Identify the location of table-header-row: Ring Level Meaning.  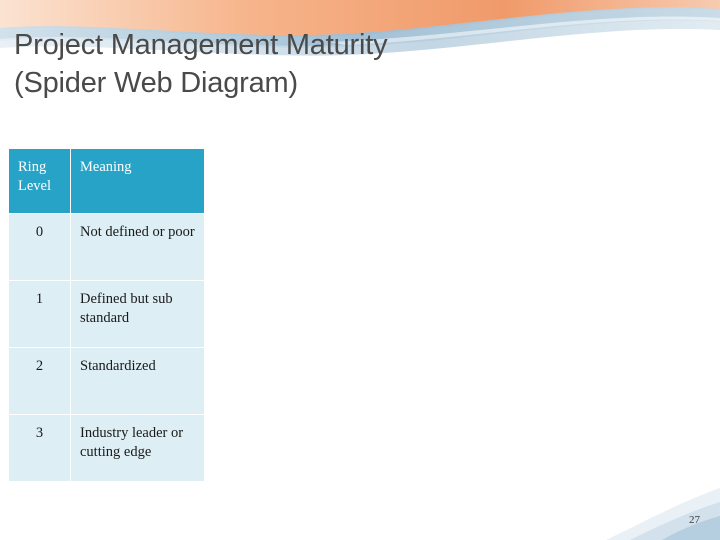
(106, 181).